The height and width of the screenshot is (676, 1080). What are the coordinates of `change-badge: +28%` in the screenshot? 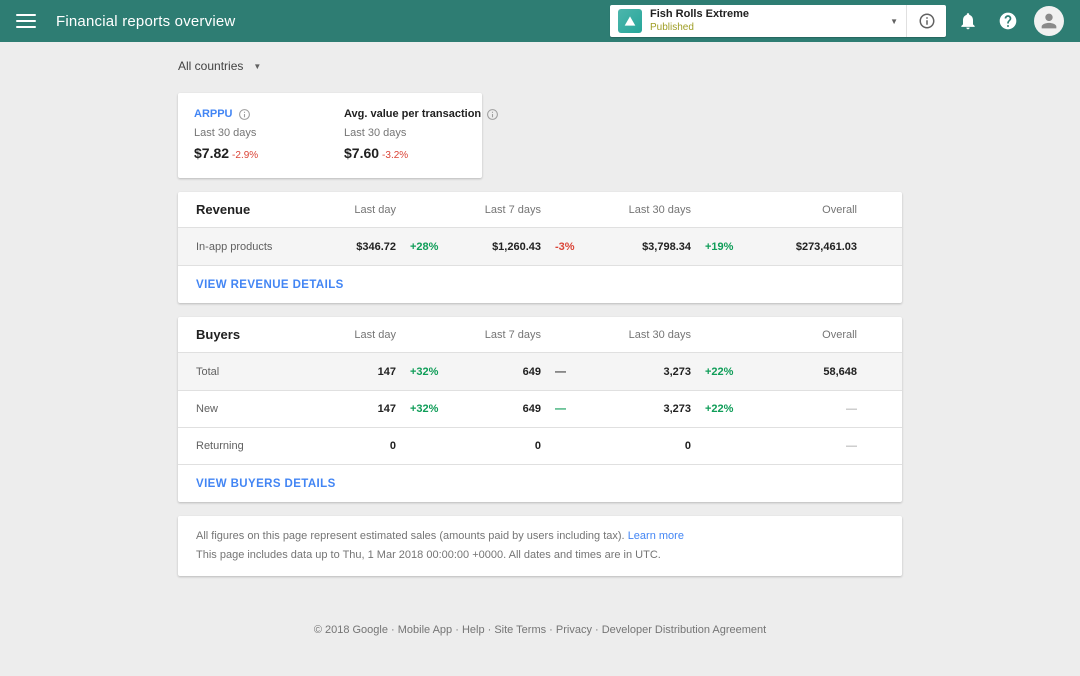 It's located at (424, 246).